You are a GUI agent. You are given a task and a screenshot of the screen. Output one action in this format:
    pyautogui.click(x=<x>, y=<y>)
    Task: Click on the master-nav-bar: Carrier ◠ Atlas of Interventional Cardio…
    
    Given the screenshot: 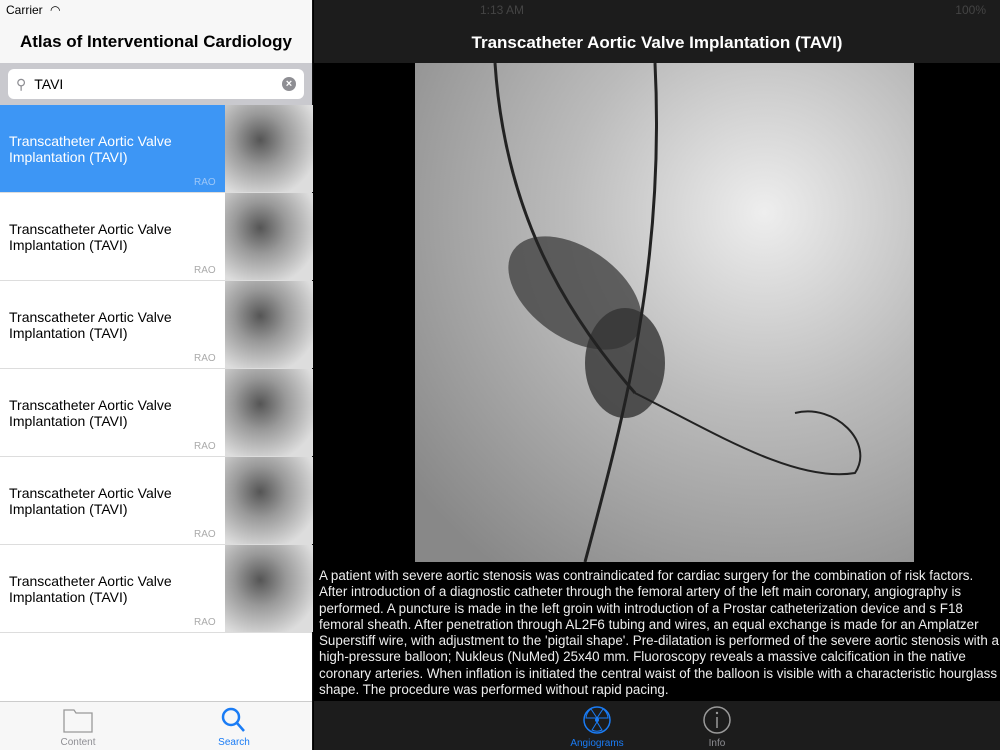 What is the action you would take?
    pyautogui.click(x=156, y=31)
    